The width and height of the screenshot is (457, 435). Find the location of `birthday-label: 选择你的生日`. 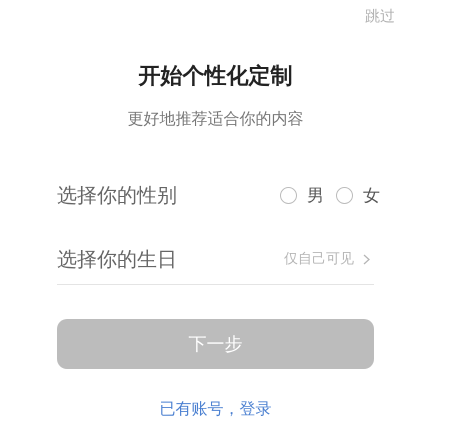

birthday-label: 选择你的生日 is located at coordinates (117, 259).